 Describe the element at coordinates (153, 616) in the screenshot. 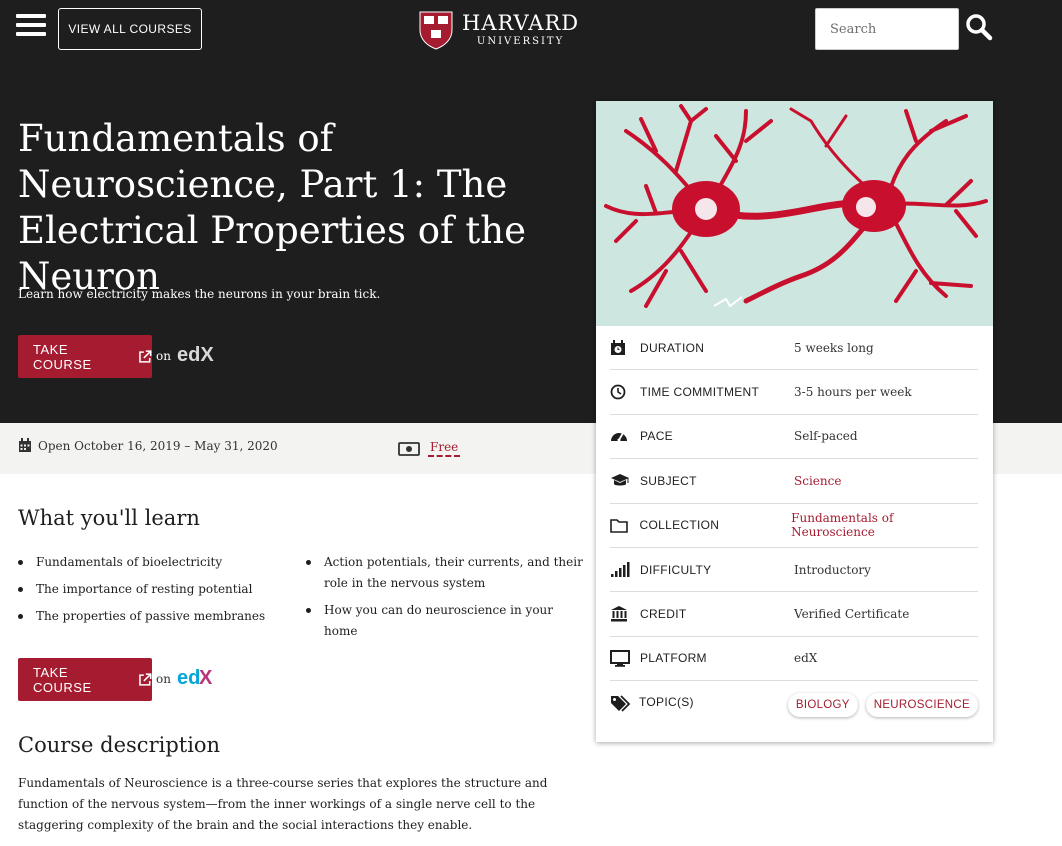

I see `list-item: The properties of passive membranes` at that location.